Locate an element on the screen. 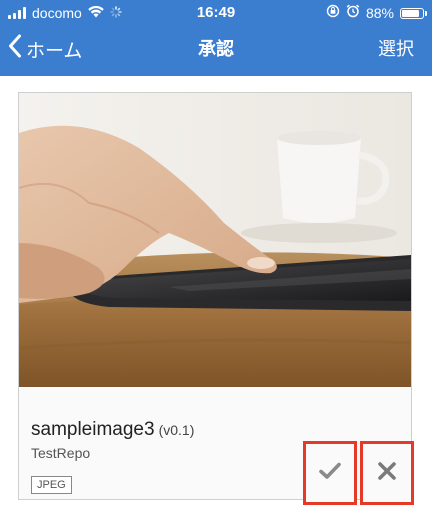 The image size is (432, 528). status-right: 88% is located at coordinates (376, 13).